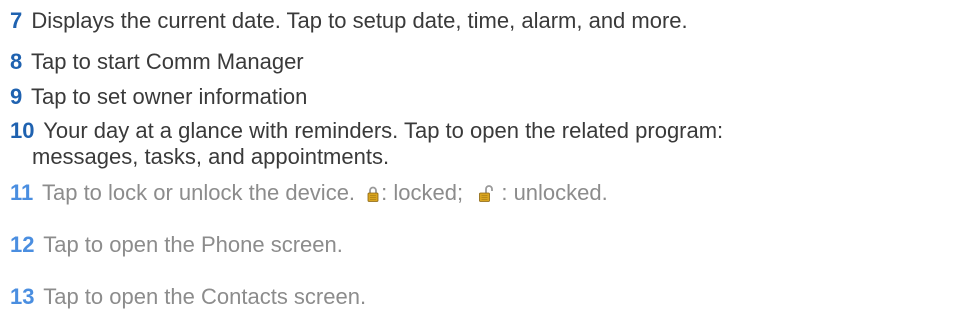 This screenshot has width=969, height=331. Describe the element at coordinates (486, 195) in the screenshot. I see `unlocked-padlock-icon` at that location.